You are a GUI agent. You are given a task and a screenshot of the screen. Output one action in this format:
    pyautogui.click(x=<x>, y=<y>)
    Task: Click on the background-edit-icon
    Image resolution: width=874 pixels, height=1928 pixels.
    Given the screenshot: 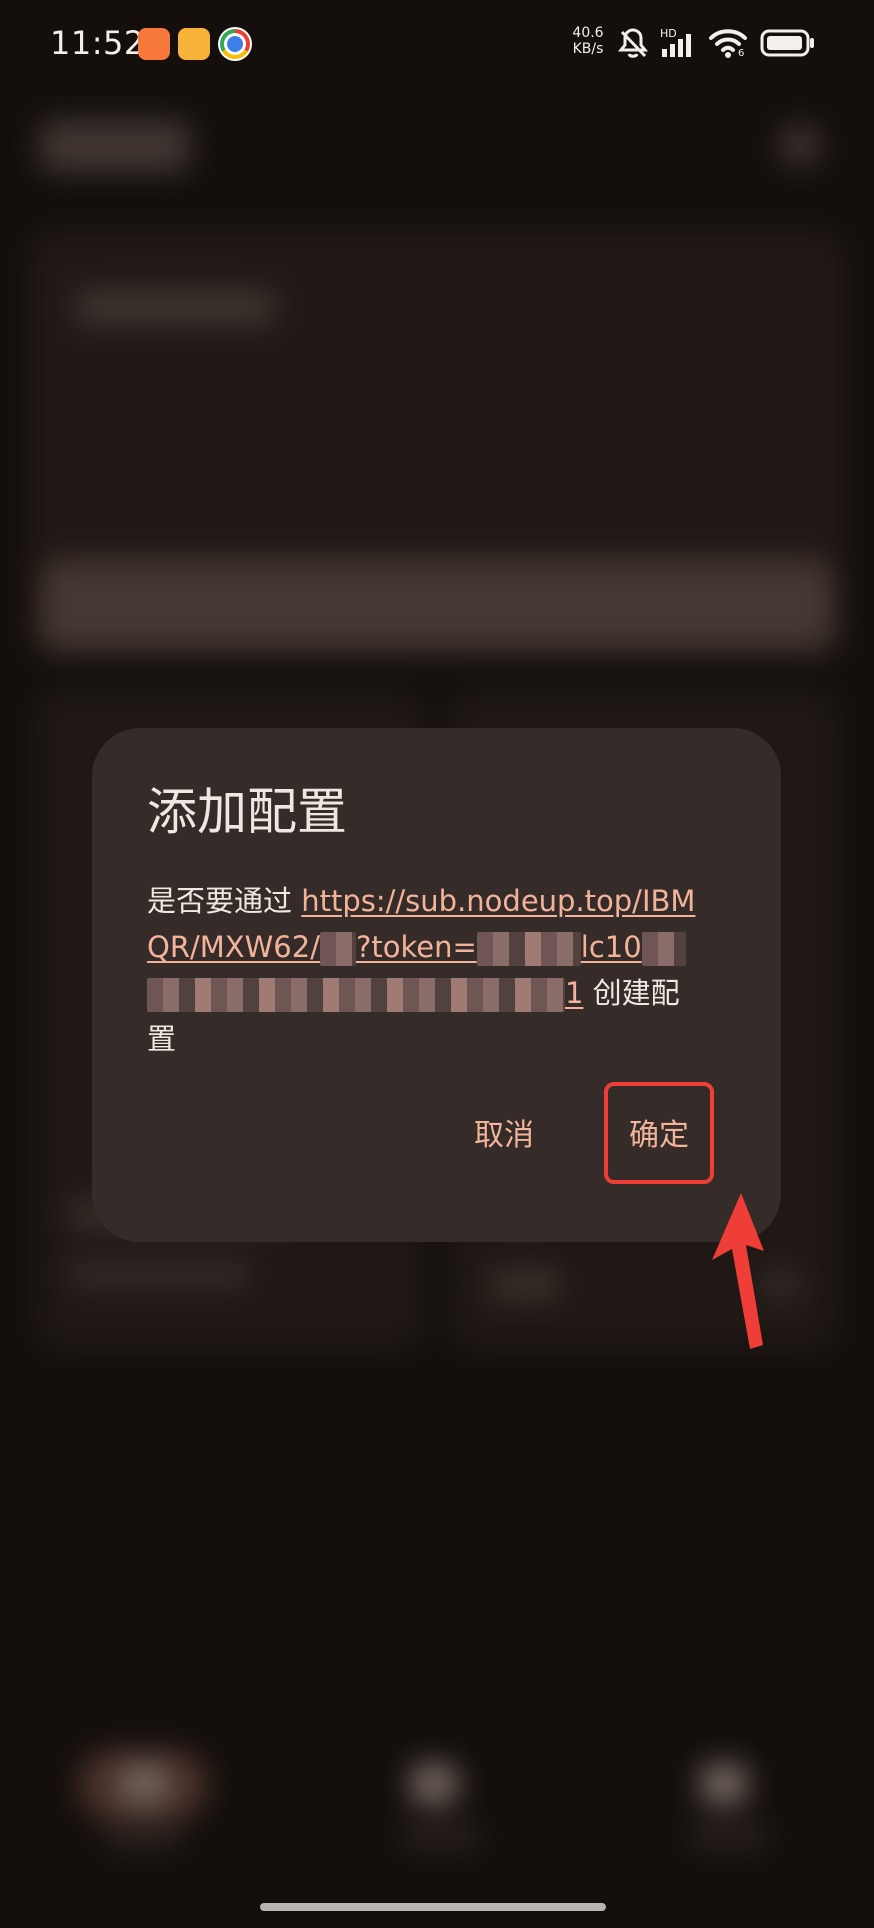 What is the action you would take?
    pyautogui.click(x=800, y=145)
    